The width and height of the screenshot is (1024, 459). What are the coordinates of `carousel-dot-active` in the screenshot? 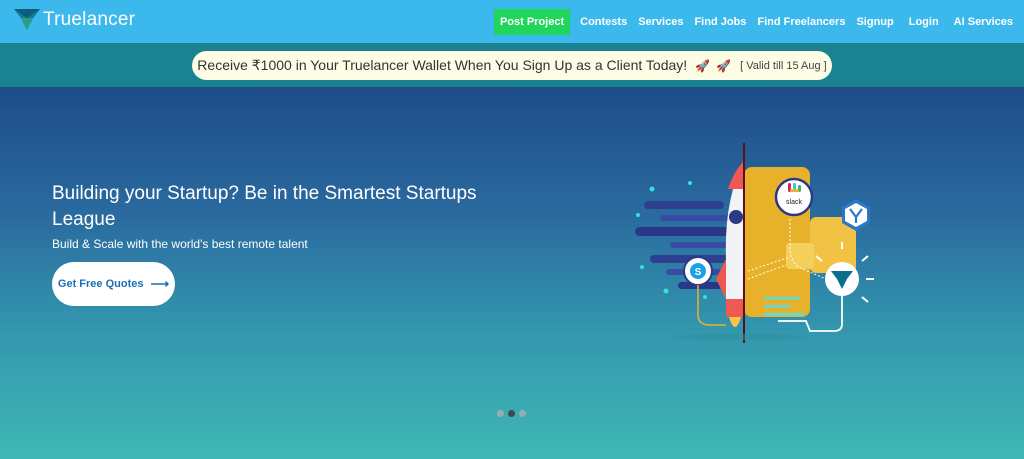 It's located at (511, 413).